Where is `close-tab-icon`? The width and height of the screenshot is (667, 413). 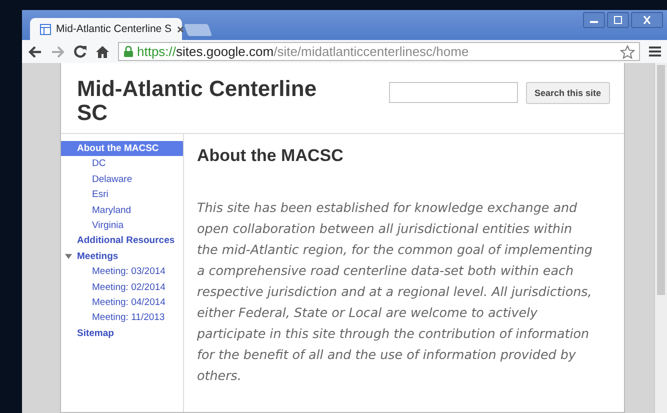
close-tab-icon is located at coordinates (180, 29).